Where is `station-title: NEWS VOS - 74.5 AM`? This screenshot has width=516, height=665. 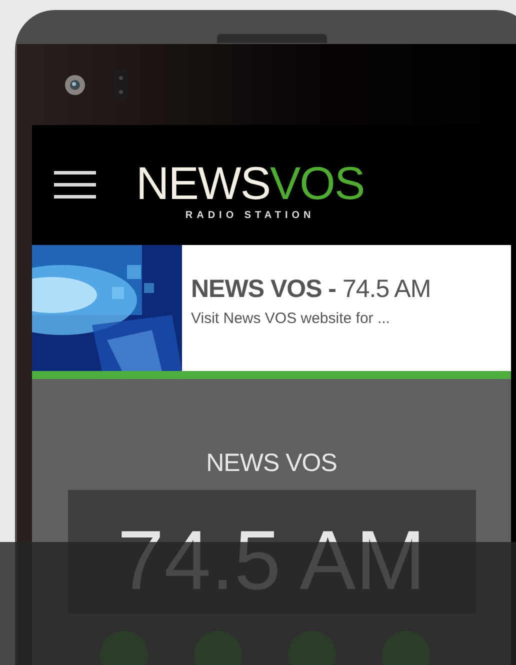 station-title: NEWS VOS - 74.5 AM is located at coordinates (311, 289).